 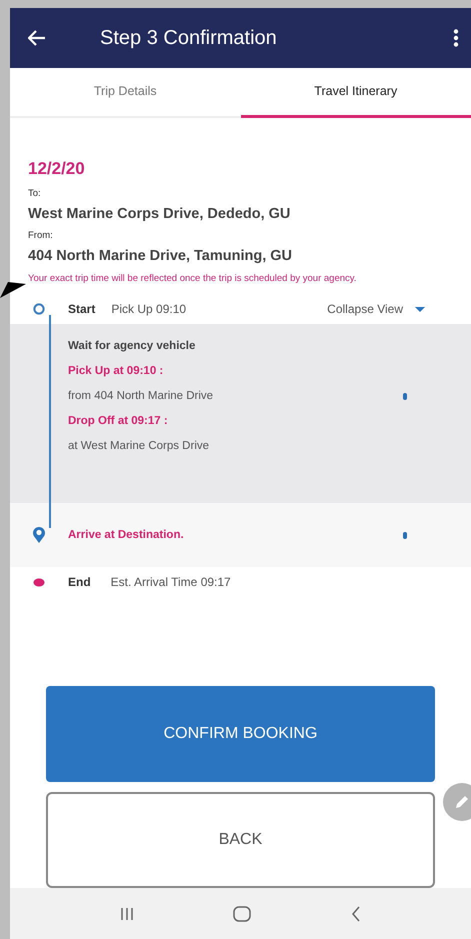 I want to click on home-icon, so click(x=242, y=914).